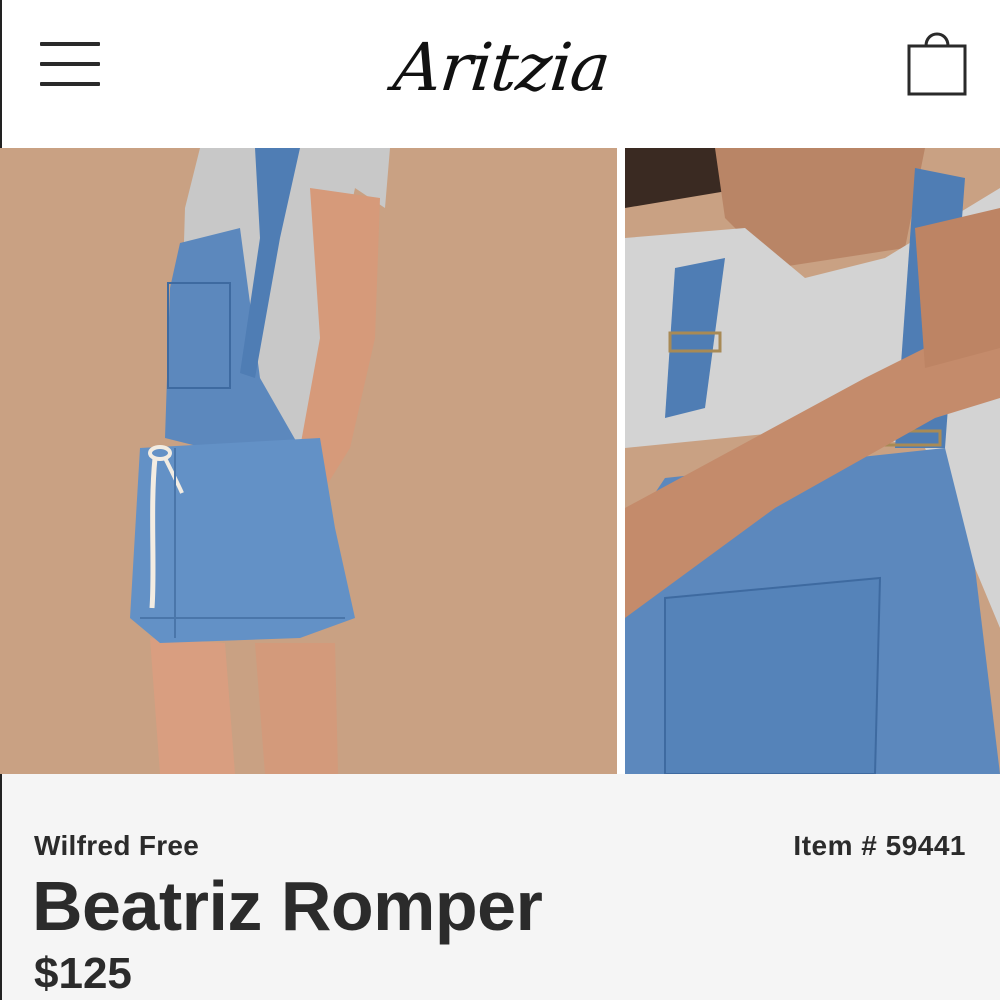 This screenshot has width=1000, height=1000. I want to click on hamburger-menu-icon, so click(70, 65).